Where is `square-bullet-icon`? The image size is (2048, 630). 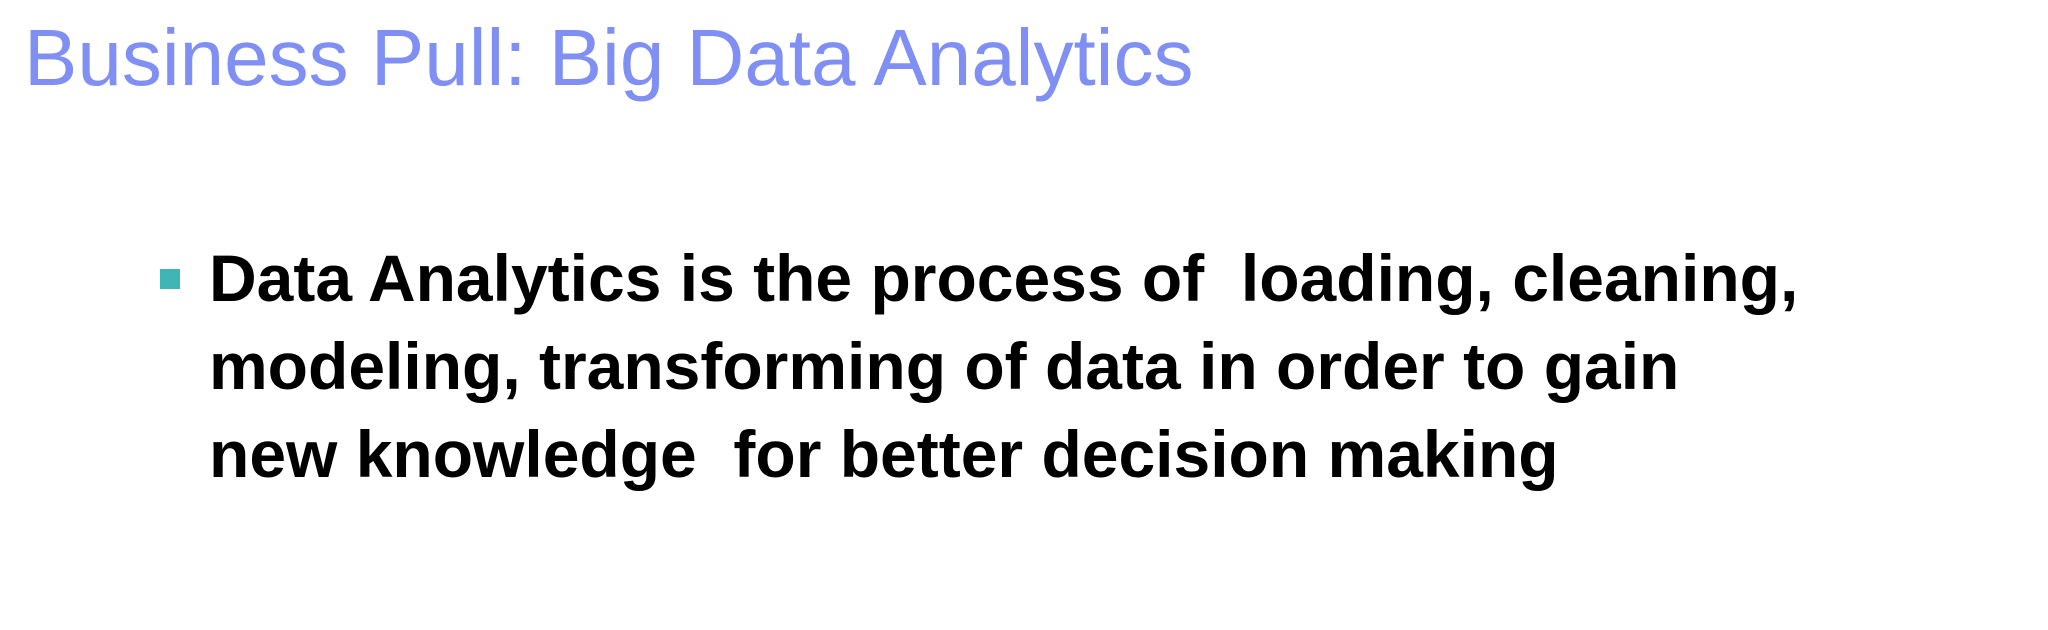 square-bullet-icon is located at coordinates (170, 279).